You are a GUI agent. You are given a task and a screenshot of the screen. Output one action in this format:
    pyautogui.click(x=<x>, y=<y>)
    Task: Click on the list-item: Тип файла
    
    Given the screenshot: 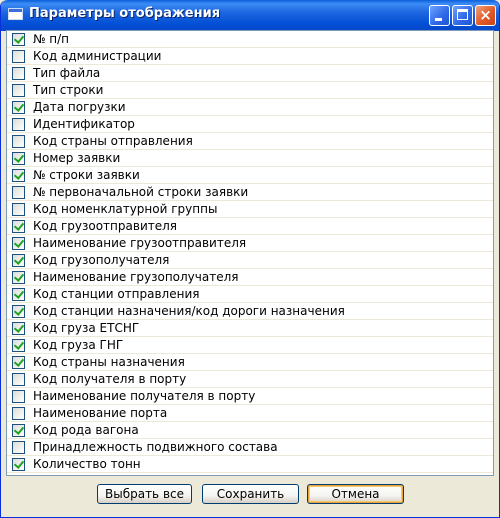 What is the action you would take?
    pyautogui.click(x=250, y=73)
    